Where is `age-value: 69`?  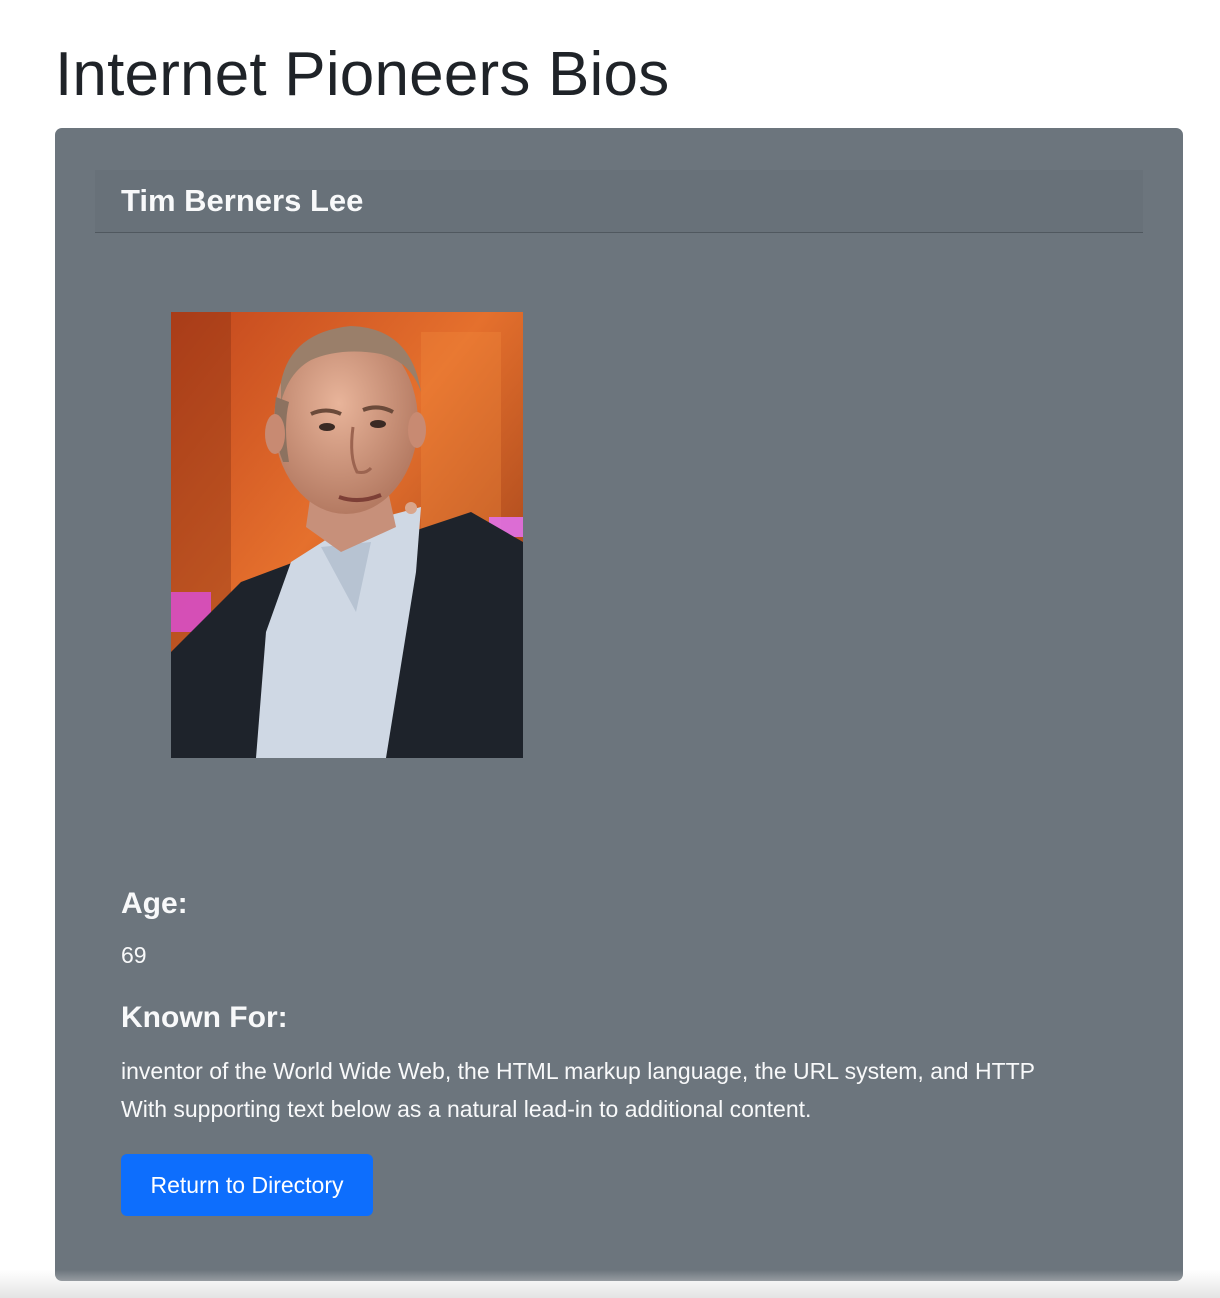
age-value: 69 is located at coordinates (134, 955).